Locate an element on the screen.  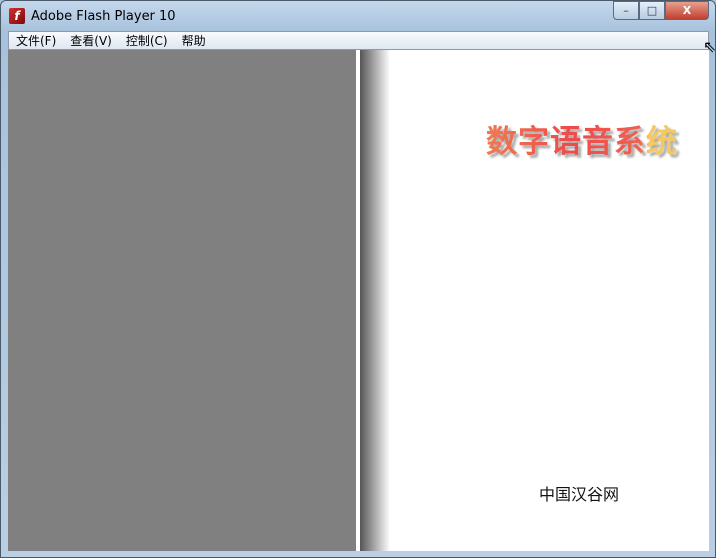
window-controls: – □ X is located at coordinates (661, 10).